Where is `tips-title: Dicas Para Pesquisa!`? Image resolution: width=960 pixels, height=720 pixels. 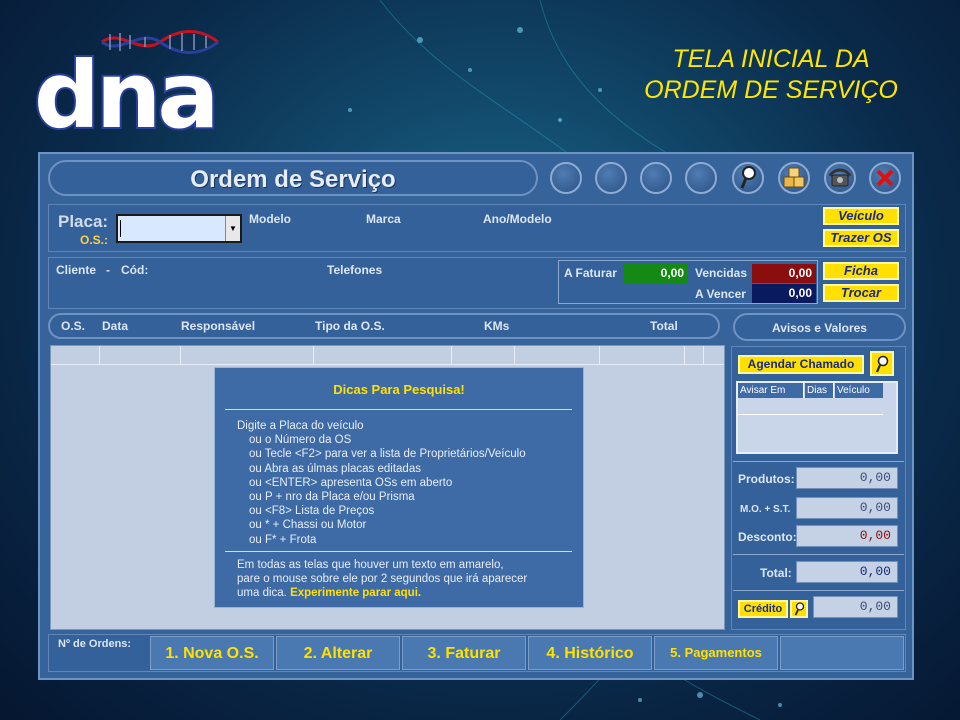 tips-title: Dicas Para Pesquisa! is located at coordinates (399, 389).